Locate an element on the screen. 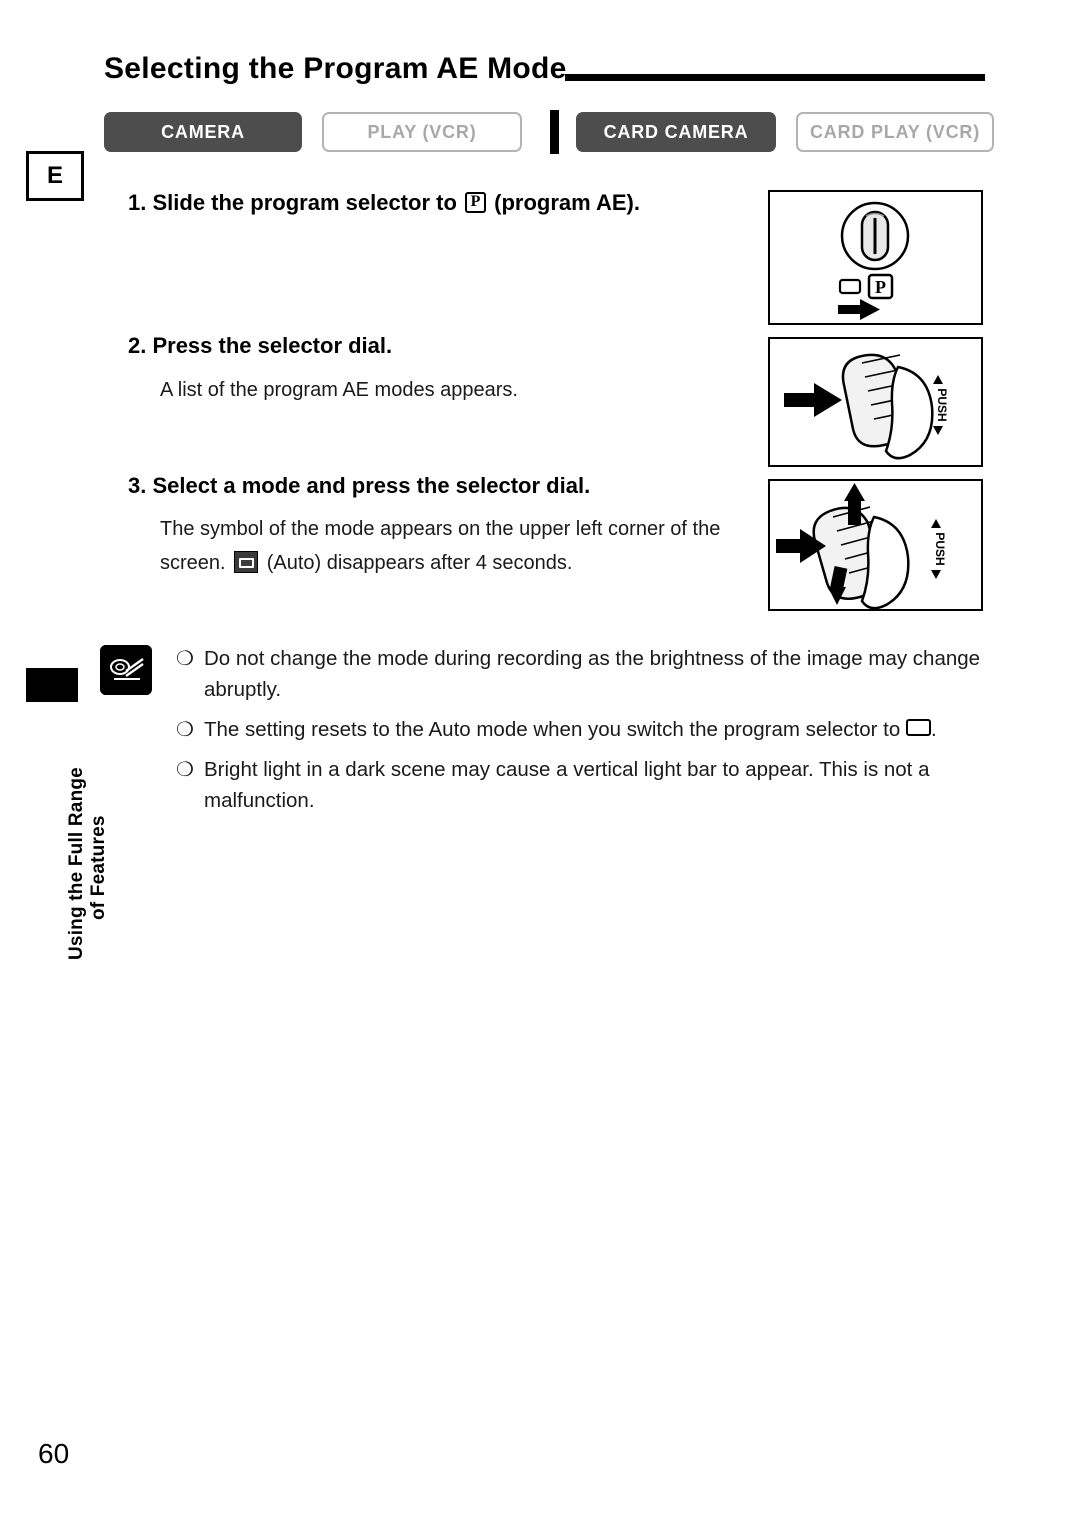 The height and width of the screenshot is (1534, 1080). selector-dial-turn-press-illustration: PUSH is located at coordinates (875, 545).